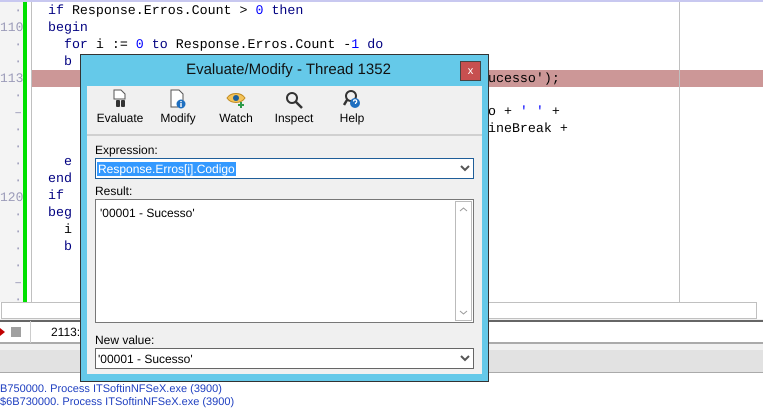  I want to click on close-button: x, so click(470, 70).